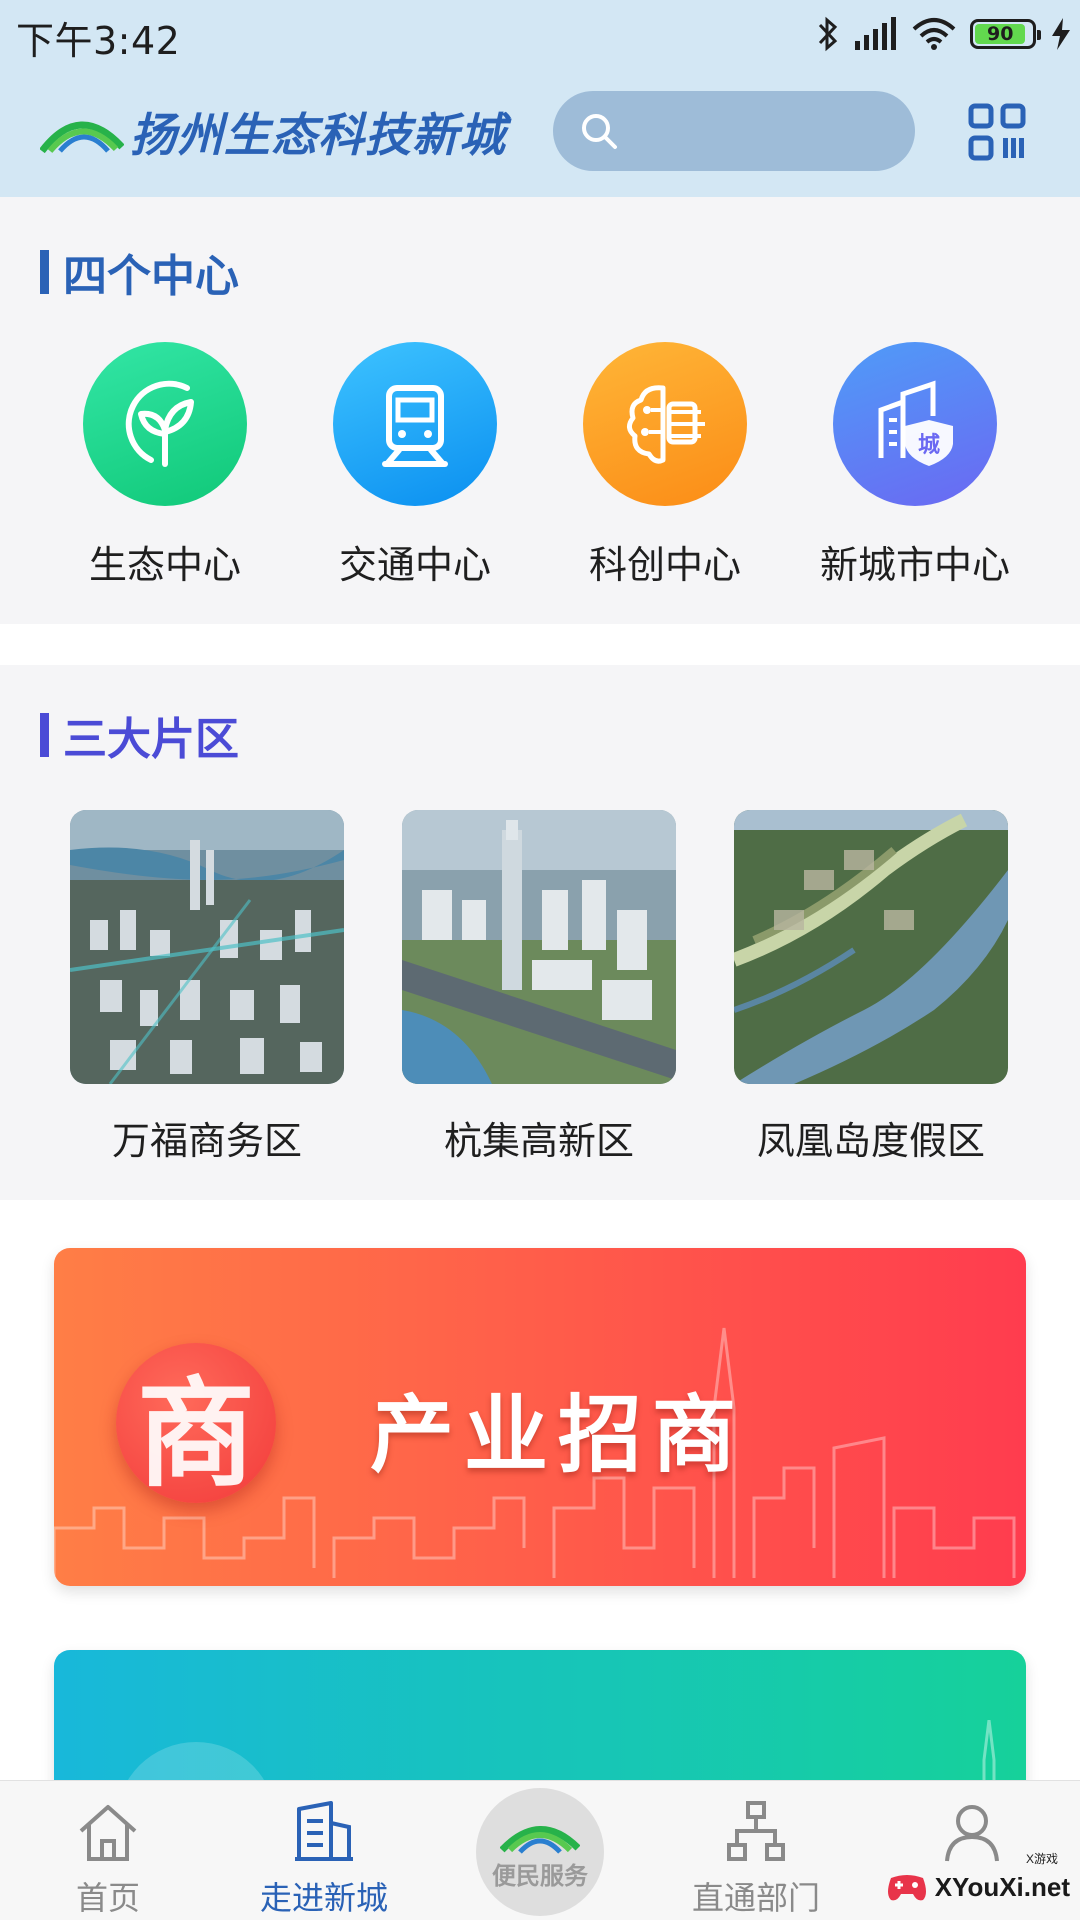  What do you see at coordinates (934, 34) in the screenshot?
I see `wifi-icon` at bounding box center [934, 34].